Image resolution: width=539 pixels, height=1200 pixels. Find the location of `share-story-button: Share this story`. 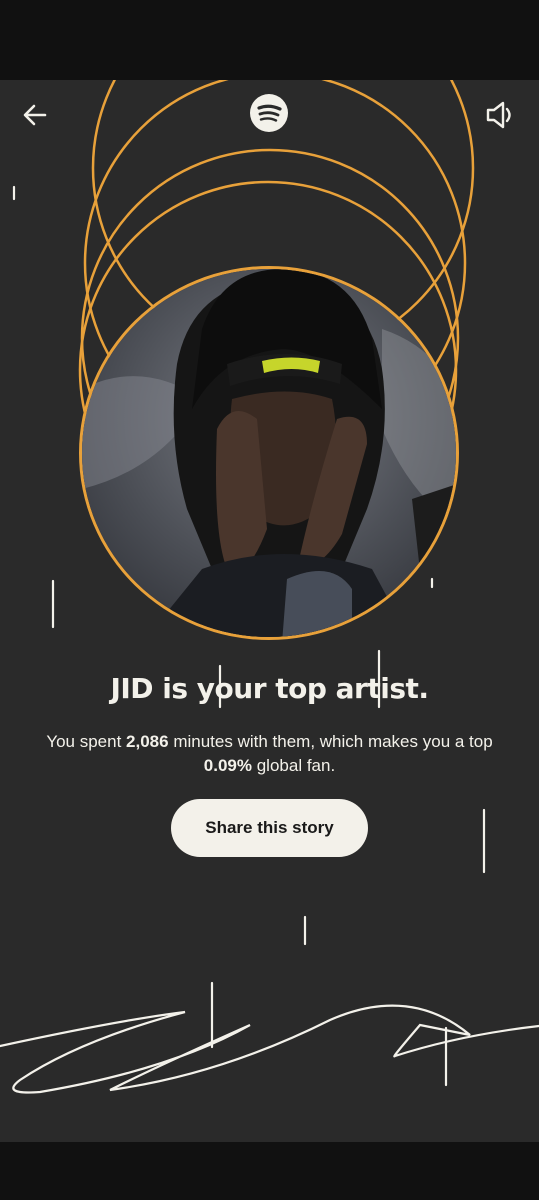

share-story-button: Share this story is located at coordinates (269, 828).